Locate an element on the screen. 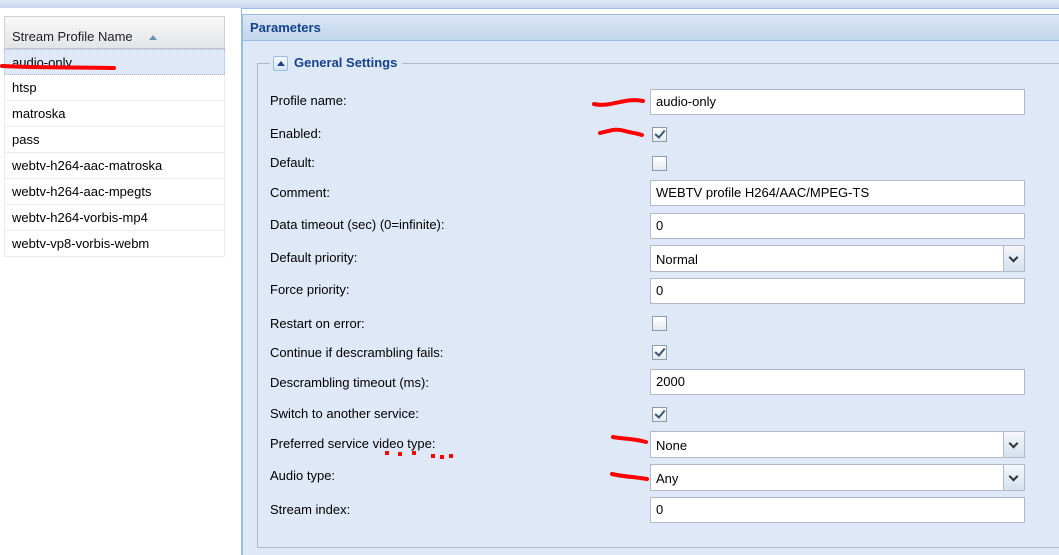 This screenshot has height=555, width=1059. default-priority-value: Normal is located at coordinates (677, 259).